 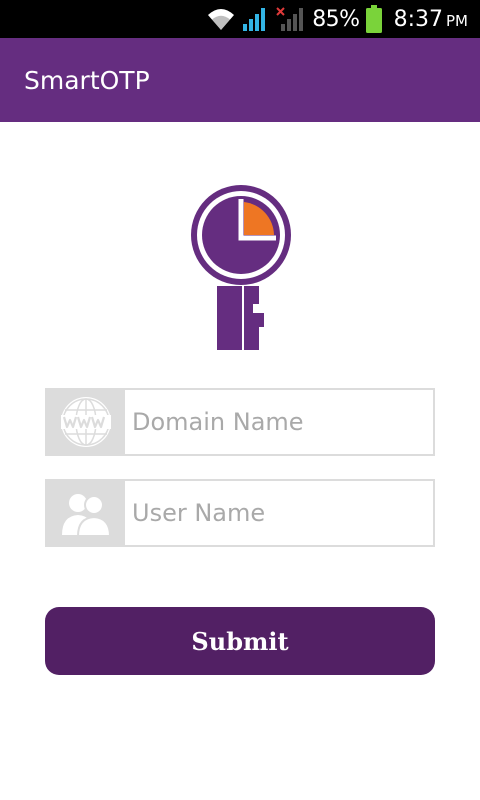 I want to click on status-bar: 85% 8:37 PM, so click(x=240, y=19).